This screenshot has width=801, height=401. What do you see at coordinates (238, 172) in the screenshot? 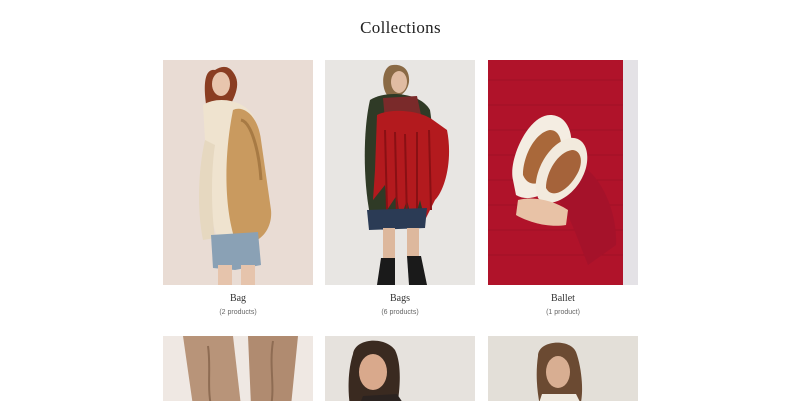
I see `collection-image-bag` at bounding box center [238, 172].